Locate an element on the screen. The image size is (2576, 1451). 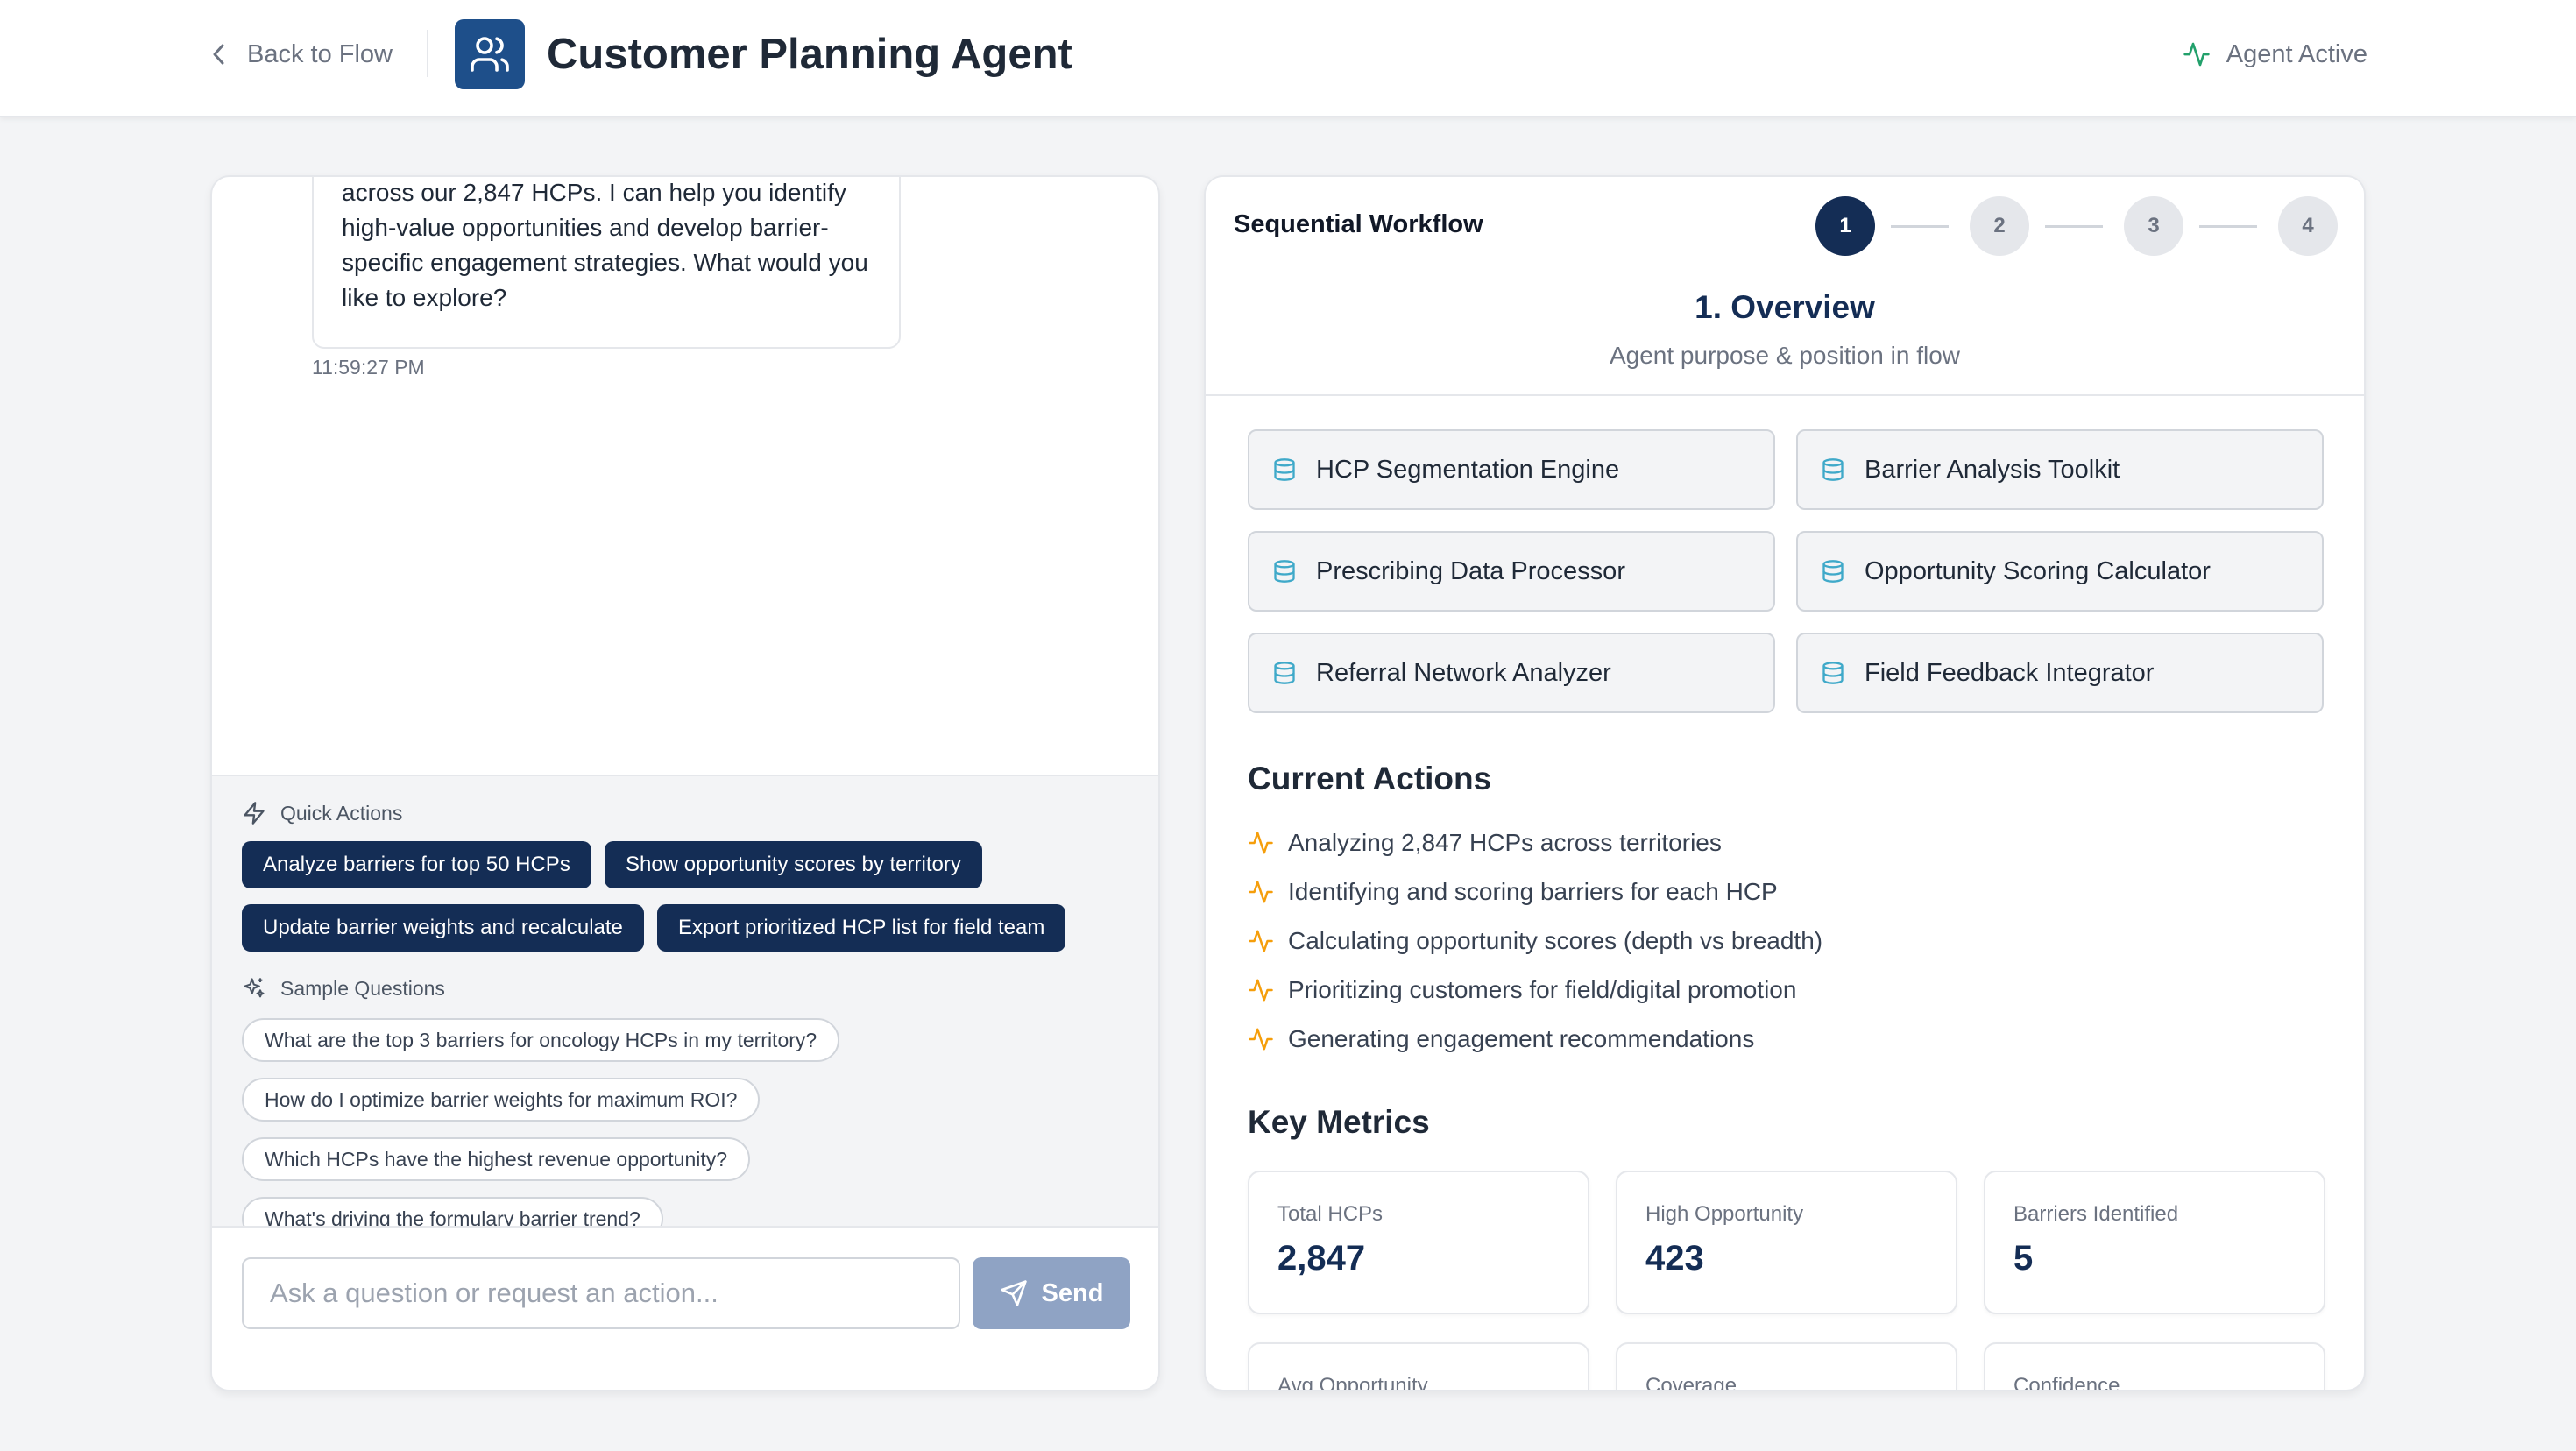
metric-label: High Opportunity is located at coordinates (1724, 1214).